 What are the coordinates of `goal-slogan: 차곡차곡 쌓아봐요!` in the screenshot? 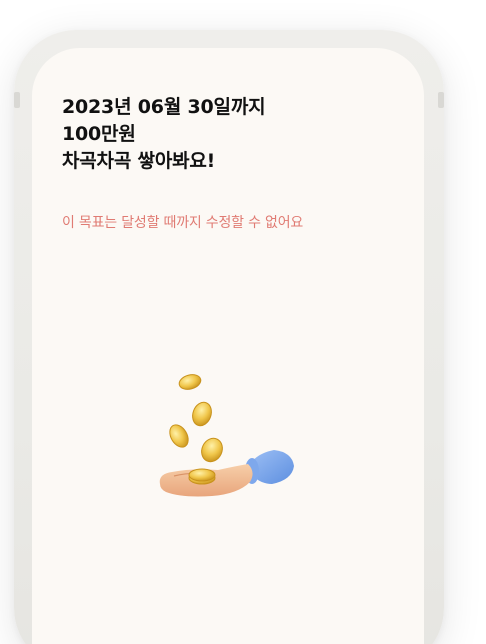 It's located at (139, 161).